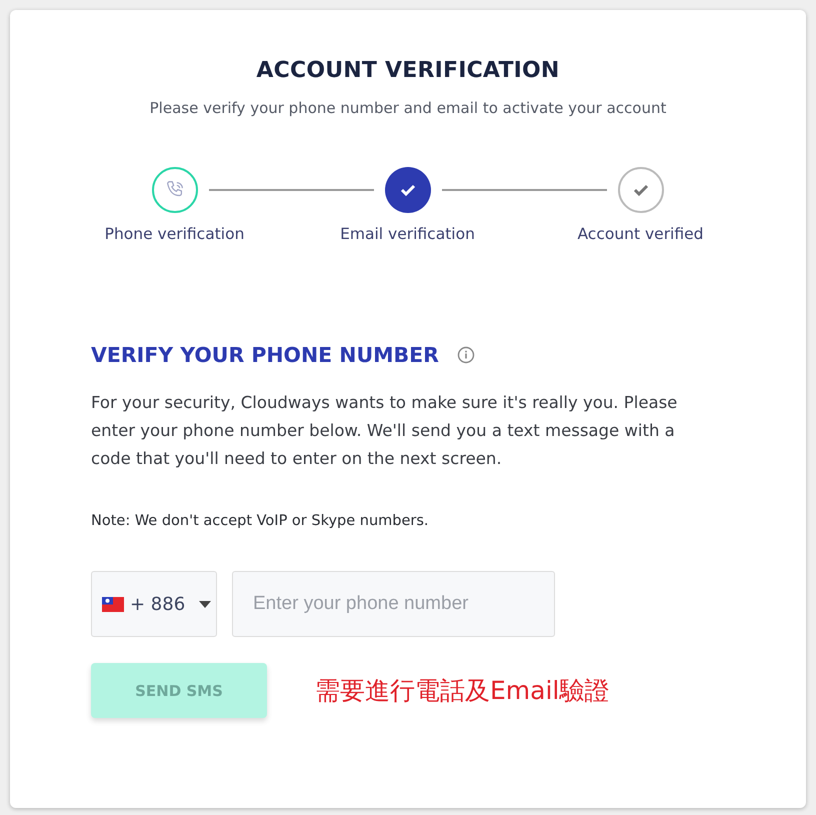 Image resolution: width=816 pixels, height=815 pixels. Describe the element at coordinates (174, 234) in the screenshot. I see `step-label: Phone verification` at that location.